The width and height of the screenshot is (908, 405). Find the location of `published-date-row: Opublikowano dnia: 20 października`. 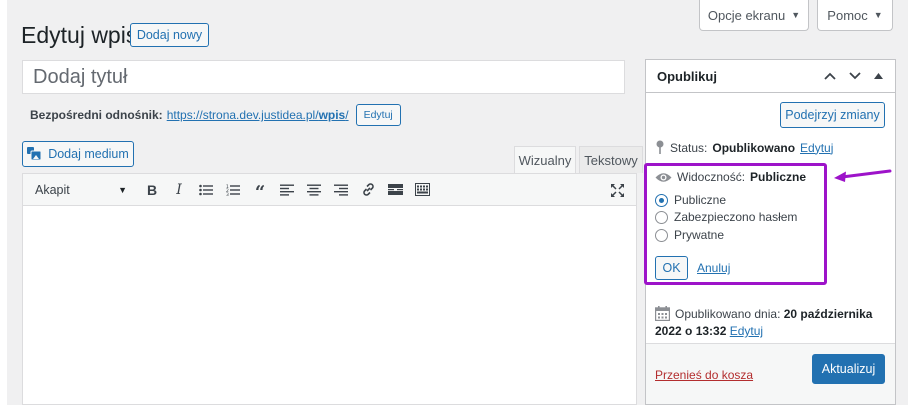

published-date-row: Opublikowano dnia: 20 października is located at coordinates (763, 314).